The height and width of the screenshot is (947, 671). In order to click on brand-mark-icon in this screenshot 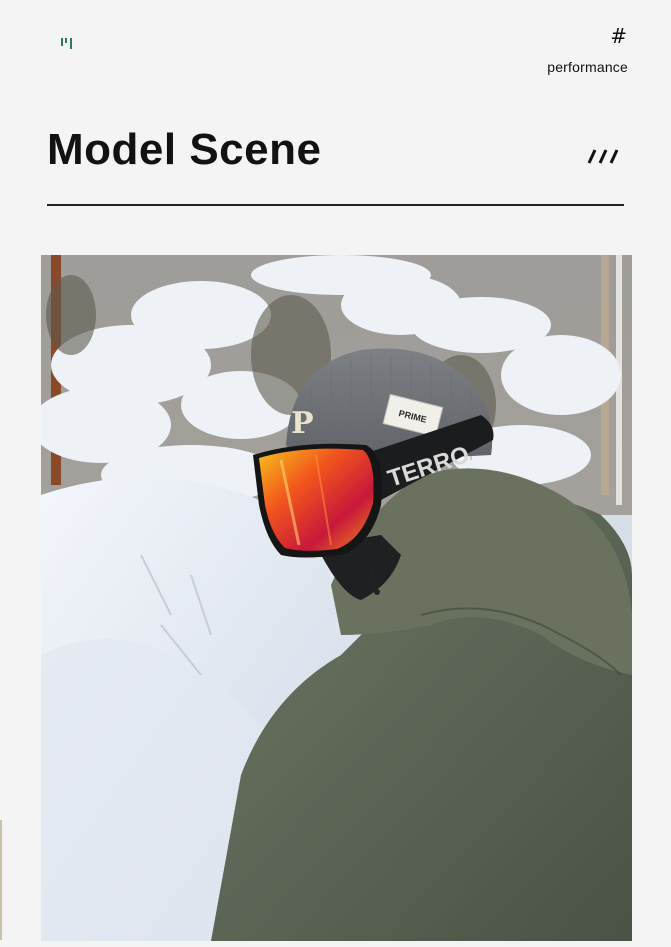, I will do `click(66, 43)`.